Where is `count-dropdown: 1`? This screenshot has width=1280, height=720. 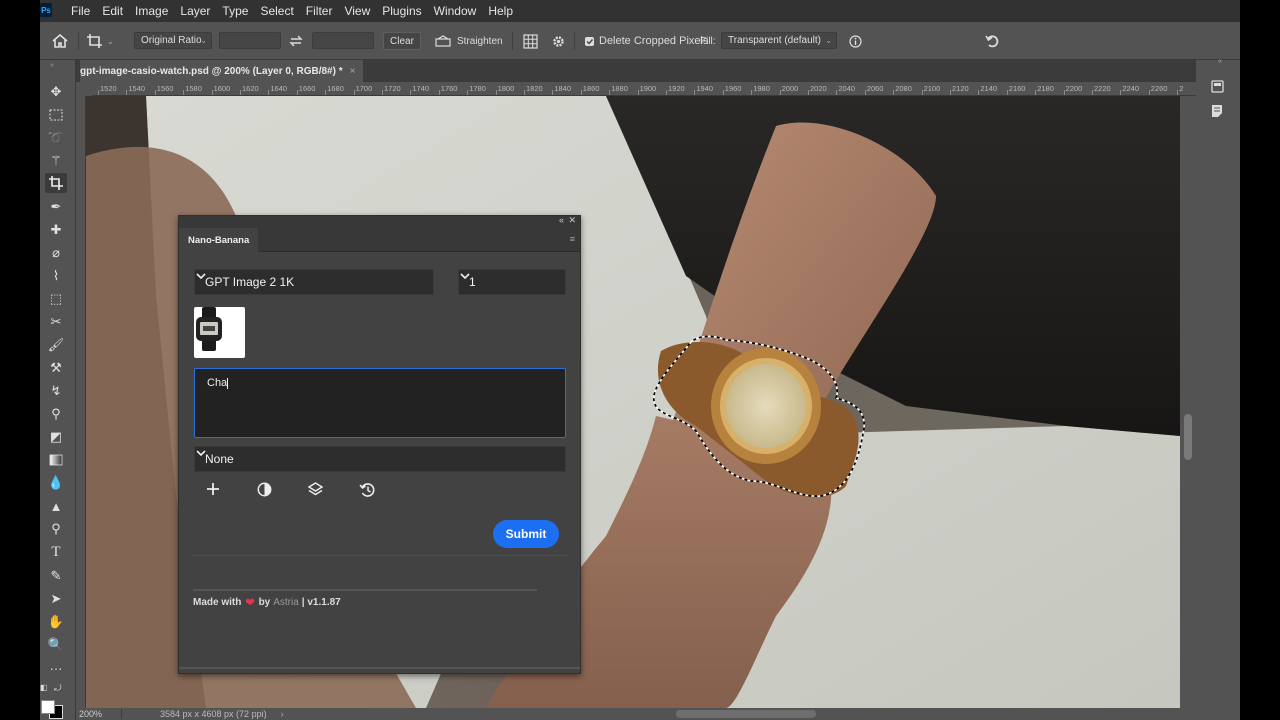
count-dropdown: 1 is located at coordinates (512, 282).